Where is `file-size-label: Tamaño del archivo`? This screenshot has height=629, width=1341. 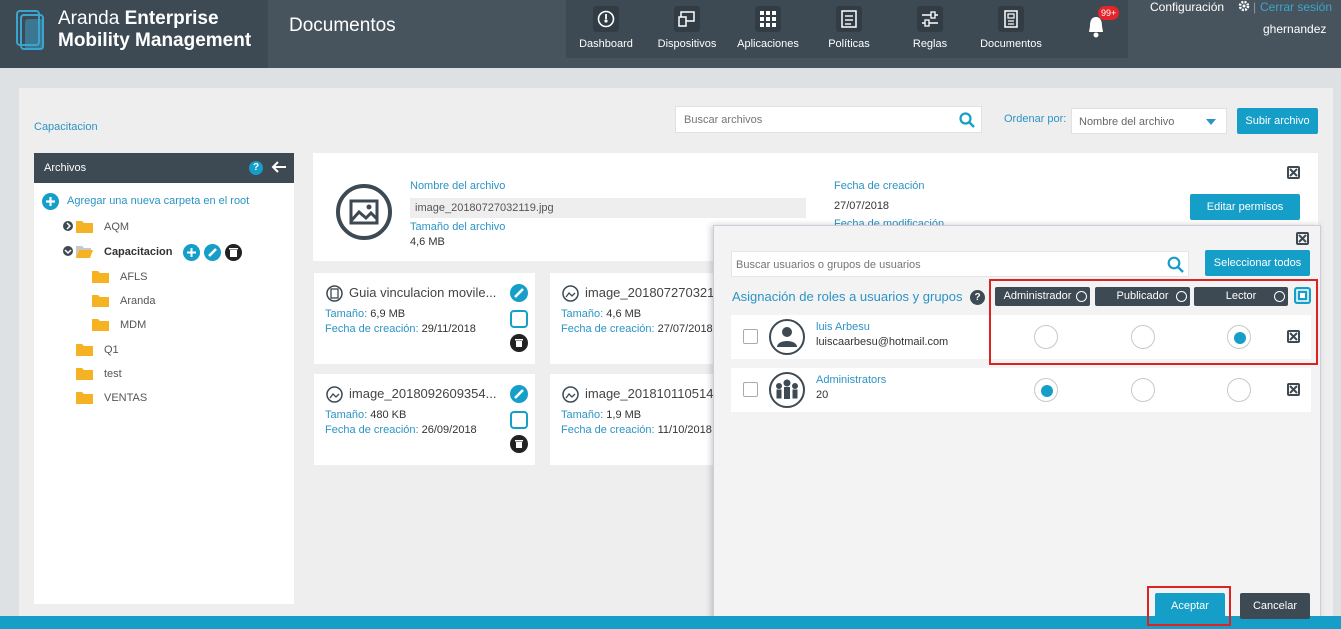
file-size-label: Tamaño del archivo is located at coordinates (458, 227).